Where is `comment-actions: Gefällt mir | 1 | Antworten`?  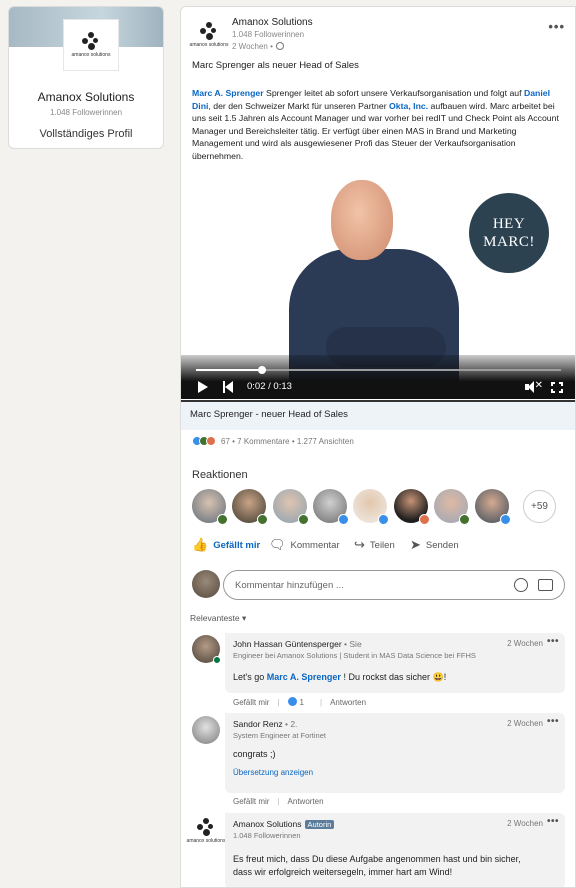 comment-actions: Gefällt mir | 1 | Antworten is located at coordinates (303, 702).